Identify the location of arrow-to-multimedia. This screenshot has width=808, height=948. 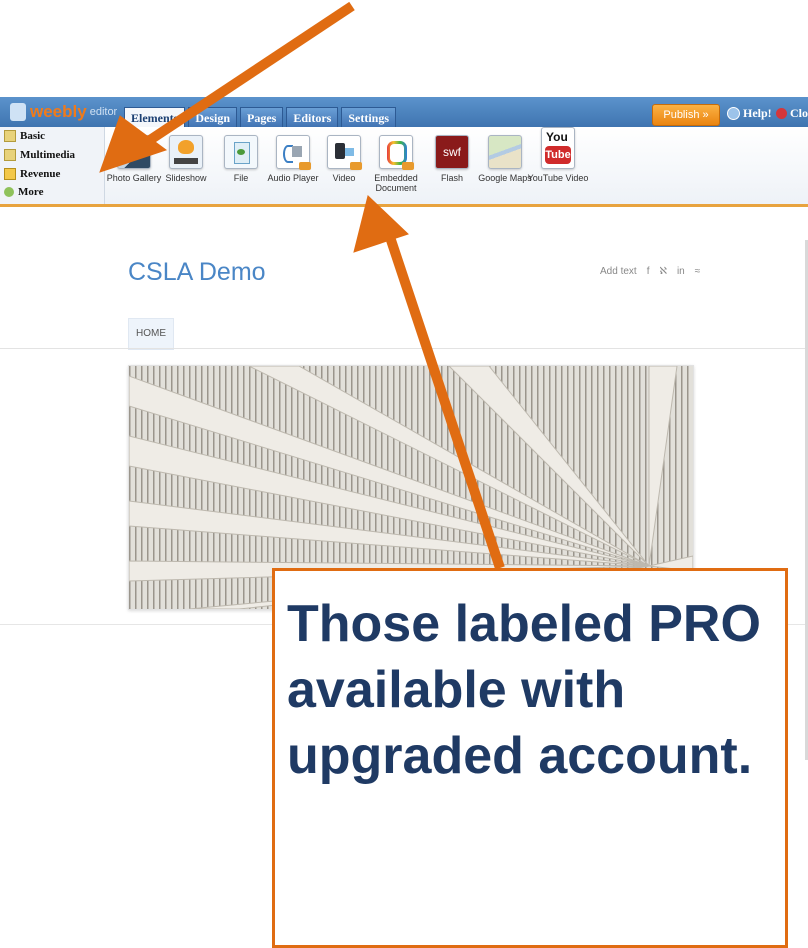
(251, 73).